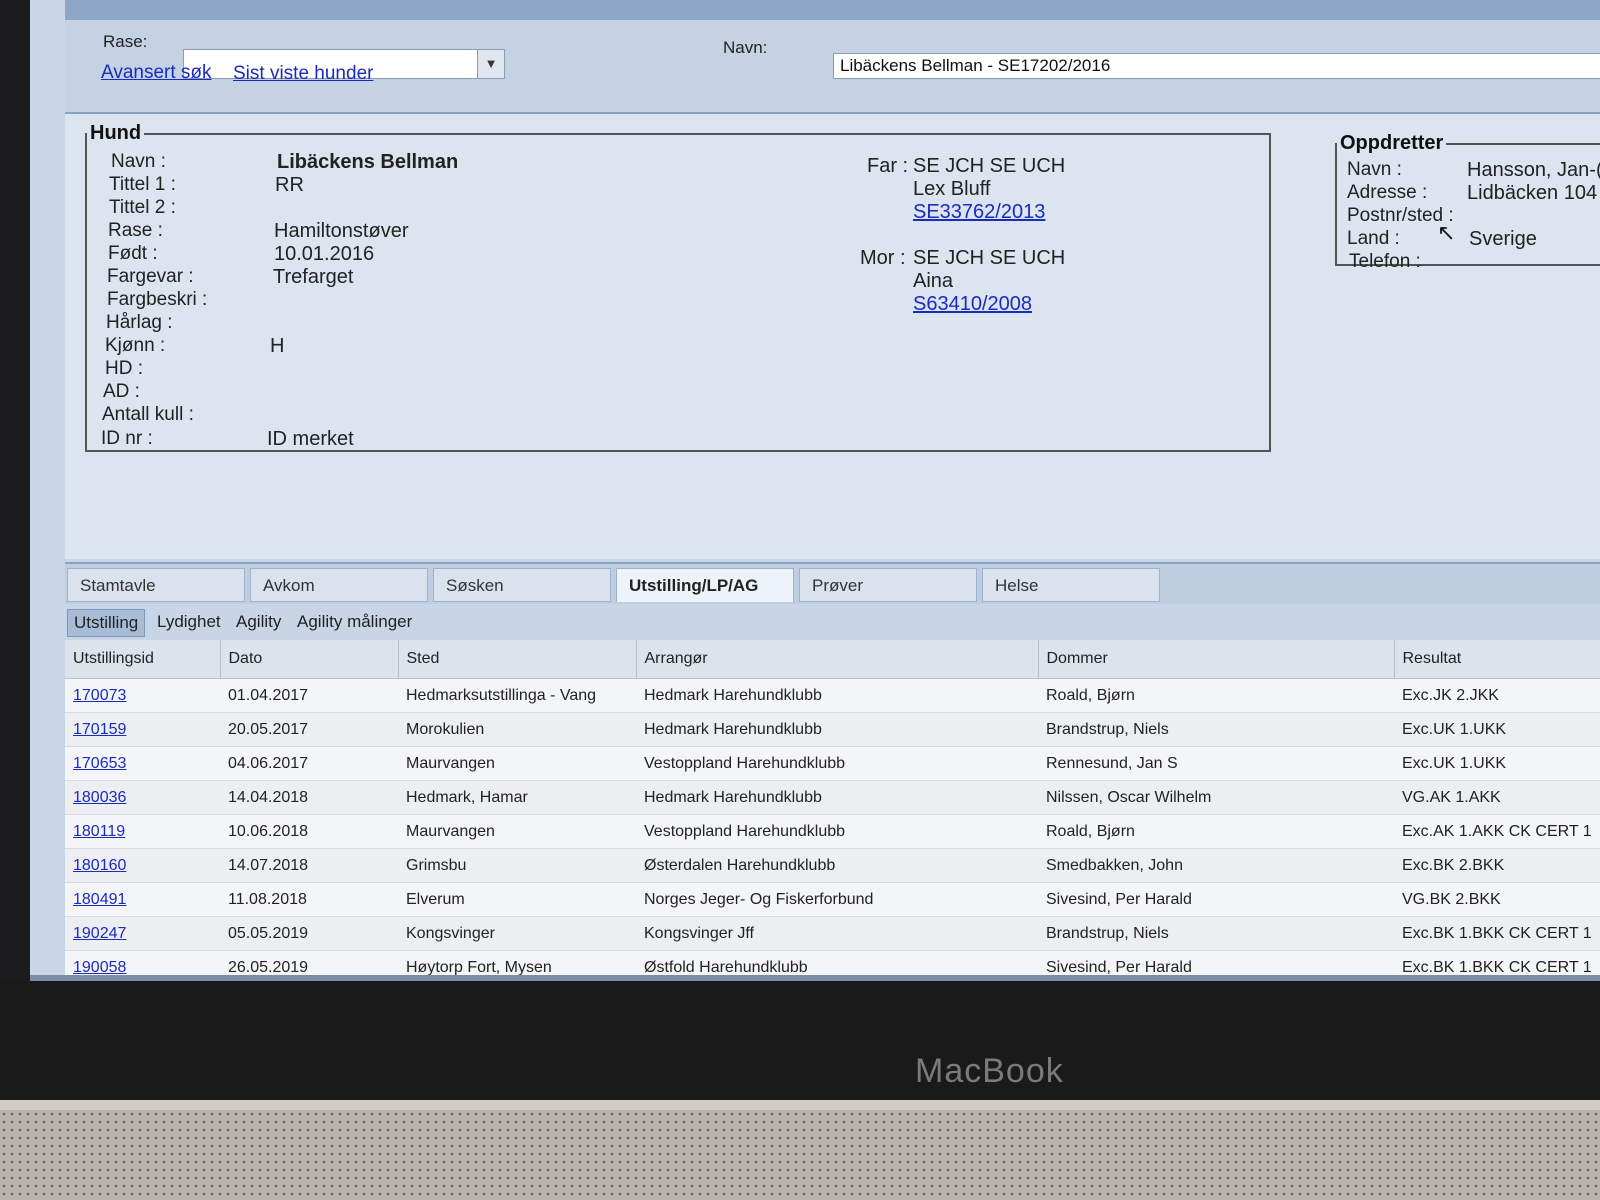 This screenshot has width=1600, height=1200. What do you see at coordinates (522, 585) in the screenshot?
I see `tab-siblings: Søsken` at bounding box center [522, 585].